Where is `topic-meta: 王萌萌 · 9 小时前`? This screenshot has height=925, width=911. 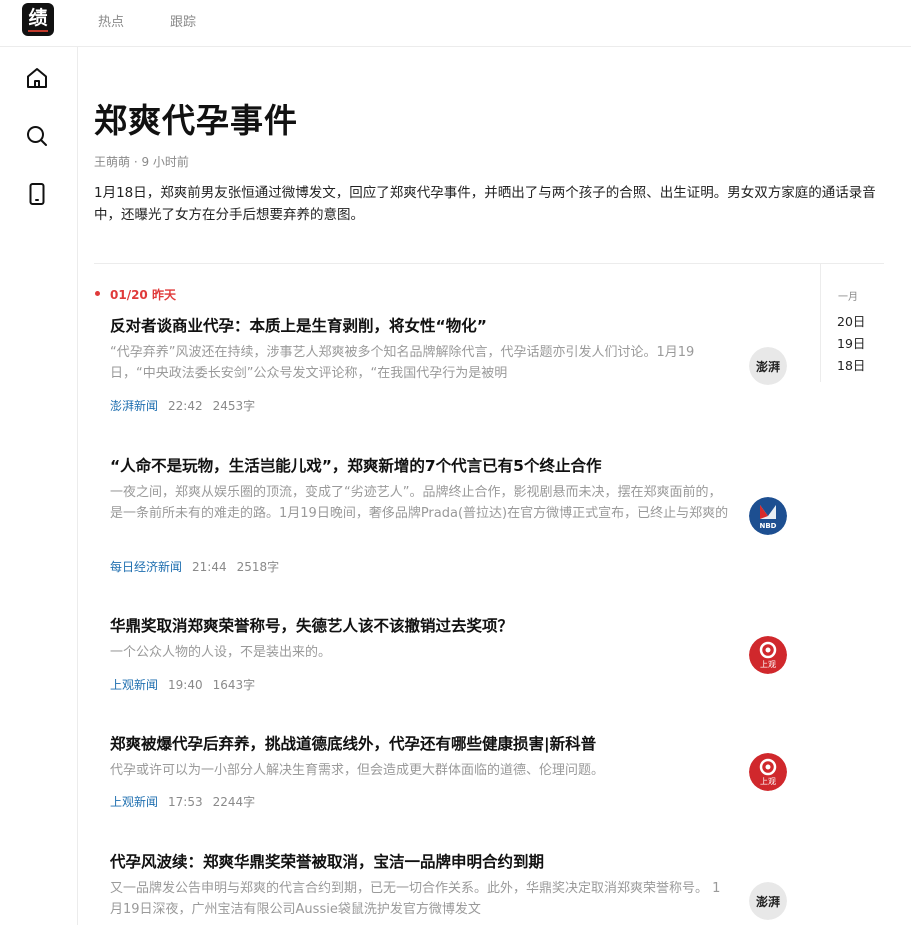
topic-meta: 王萌萌 · 9 小时前 is located at coordinates (141, 162).